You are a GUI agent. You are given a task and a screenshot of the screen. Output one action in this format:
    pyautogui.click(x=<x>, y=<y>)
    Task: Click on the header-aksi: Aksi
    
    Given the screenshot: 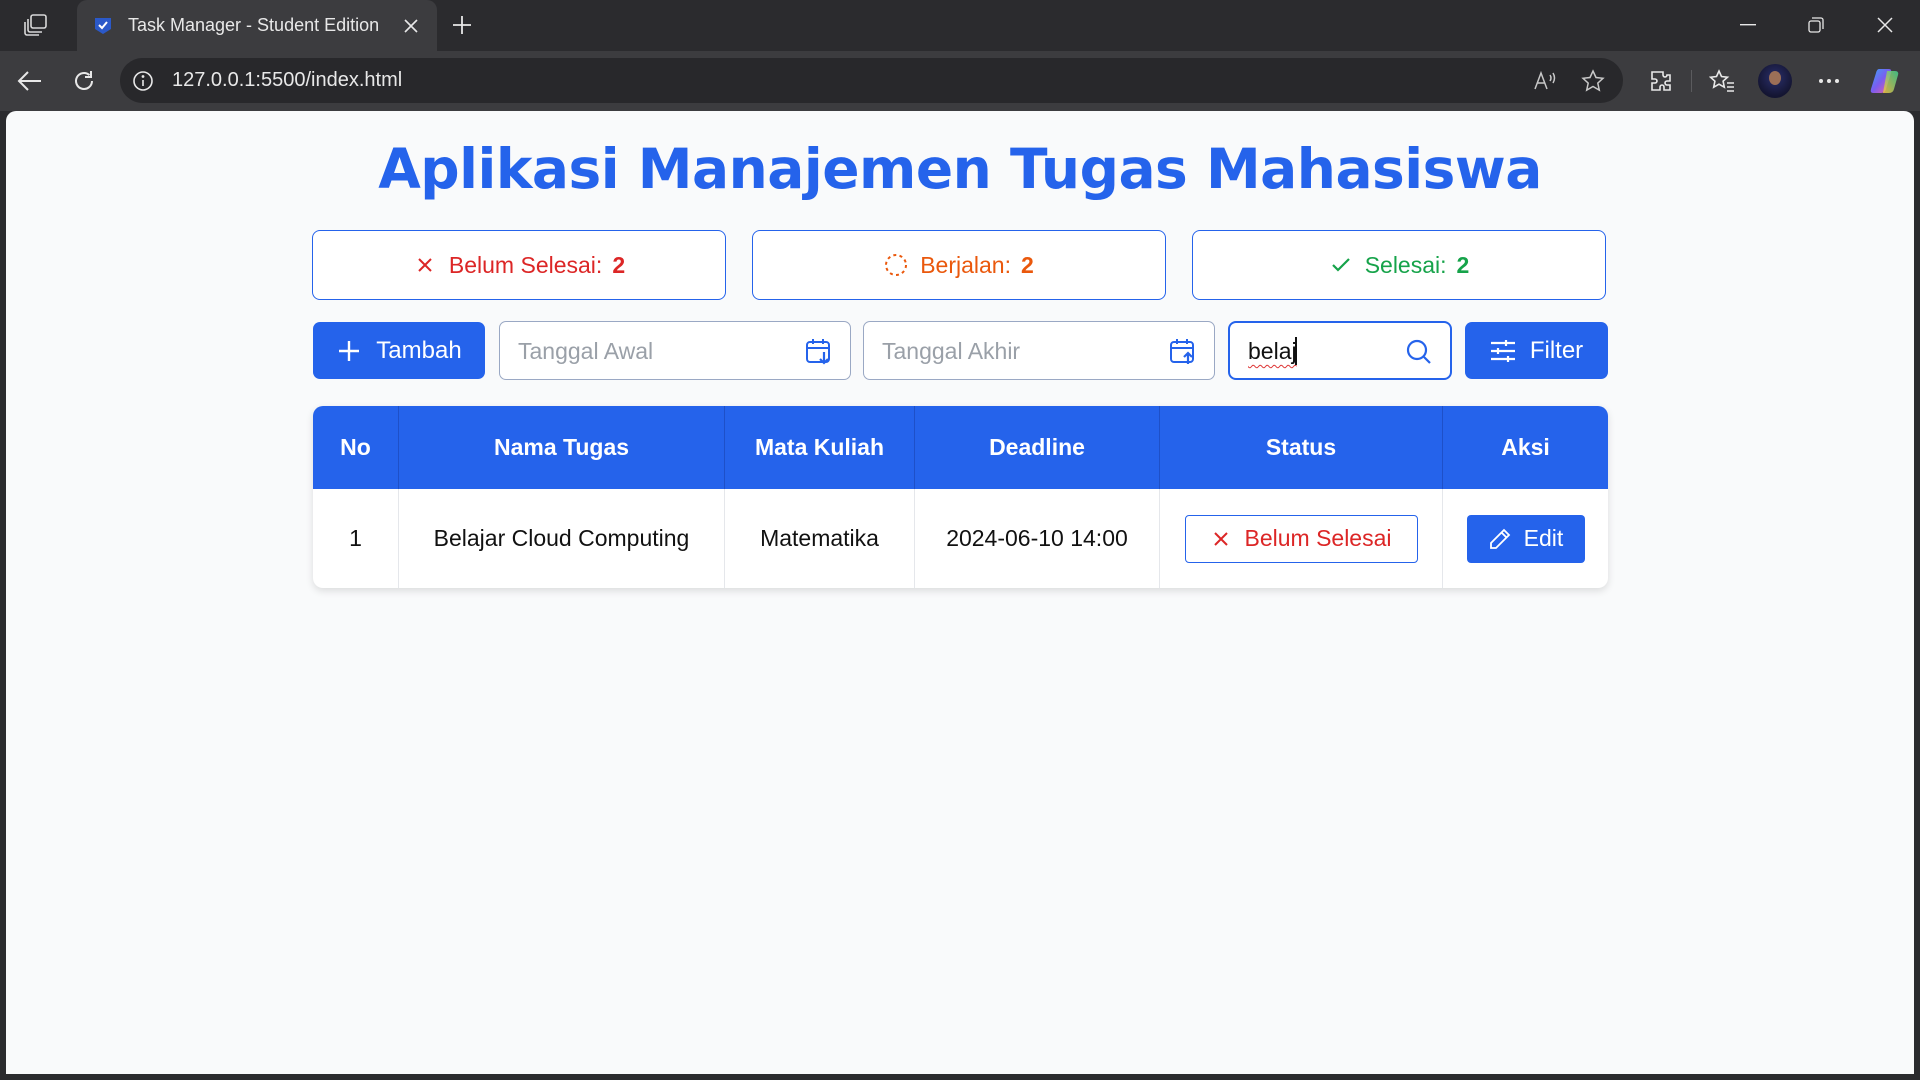 What is the action you would take?
    pyautogui.click(x=1525, y=447)
    